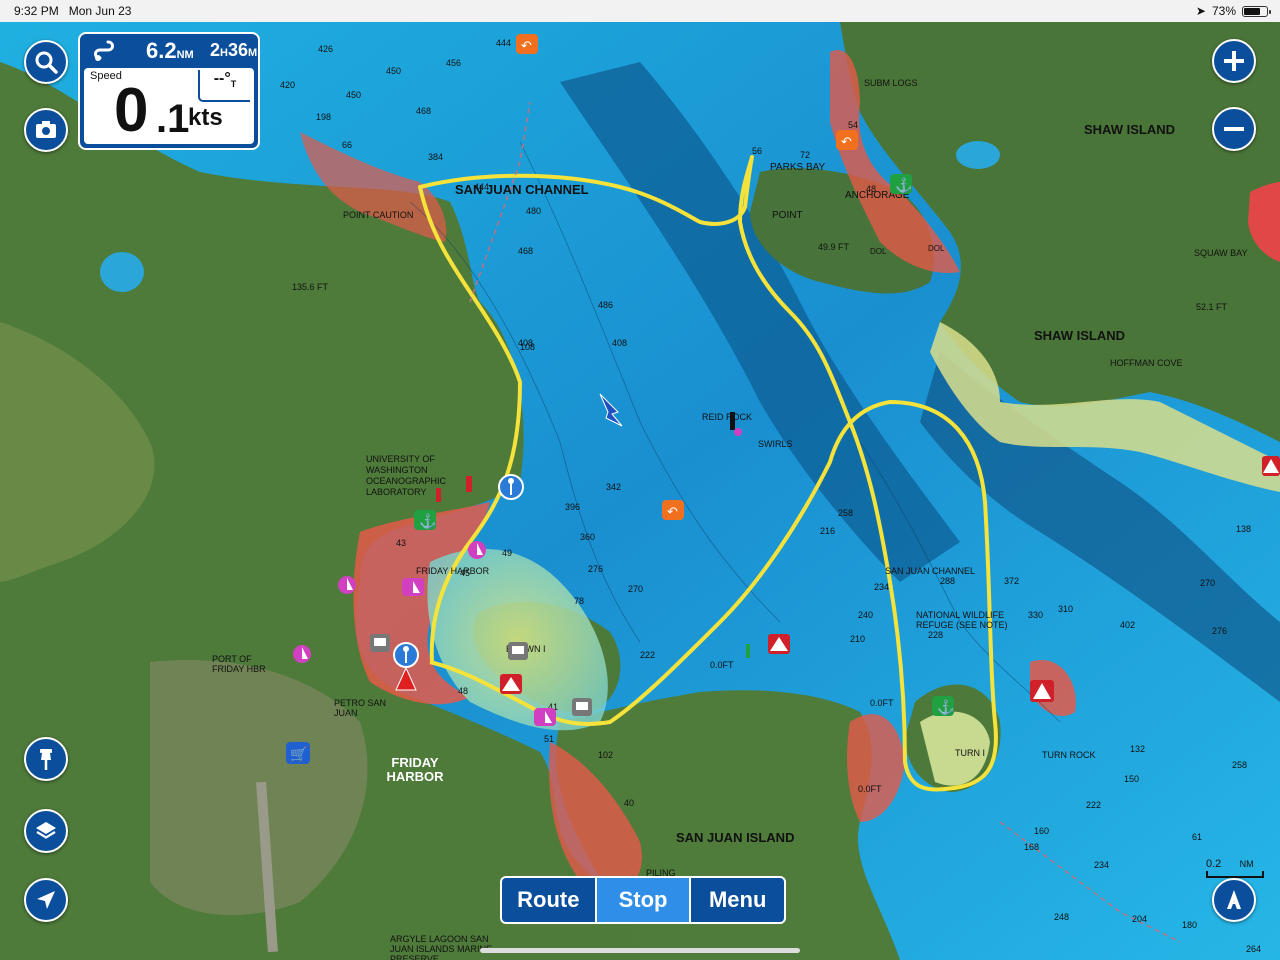 The height and width of the screenshot is (960, 1280). I want to click on route-control-bar: Route Stop Menu, so click(643, 900).